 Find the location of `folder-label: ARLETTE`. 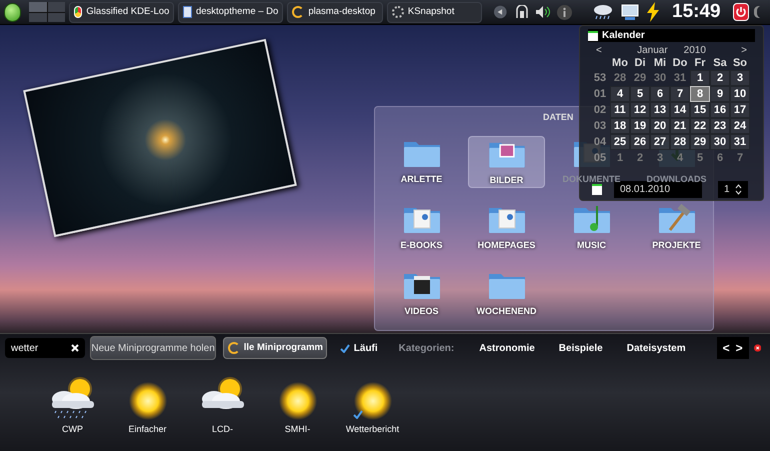

folder-label: ARLETTE is located at coordinates (421, 179).